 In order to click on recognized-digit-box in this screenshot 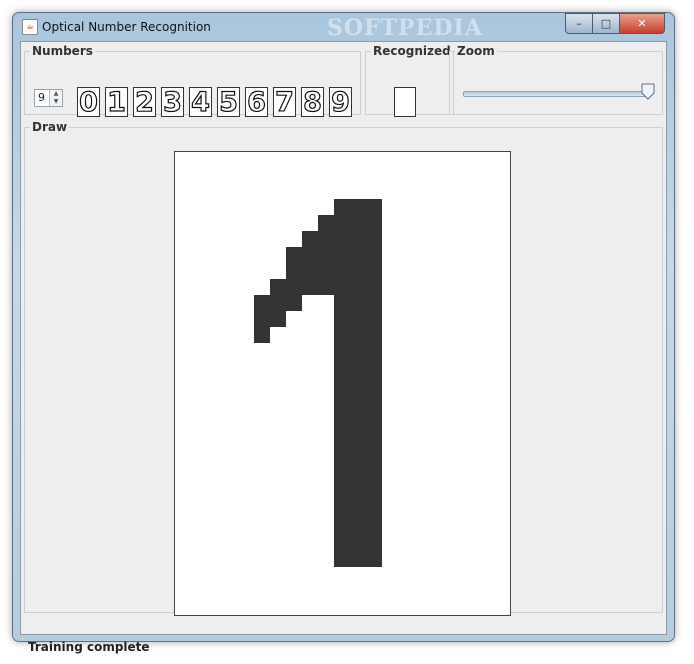, I will do `click(405, 102)`.